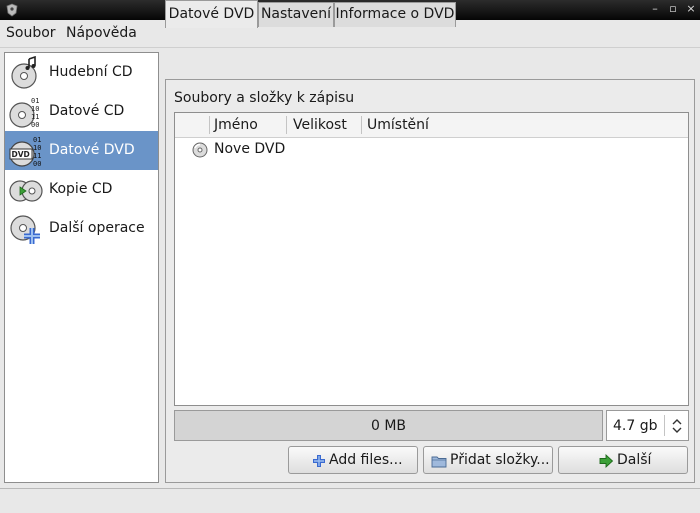  Describe the element at coordinates (673, 9) in the screenshot. I see `maximize-button: ▫` at that location.